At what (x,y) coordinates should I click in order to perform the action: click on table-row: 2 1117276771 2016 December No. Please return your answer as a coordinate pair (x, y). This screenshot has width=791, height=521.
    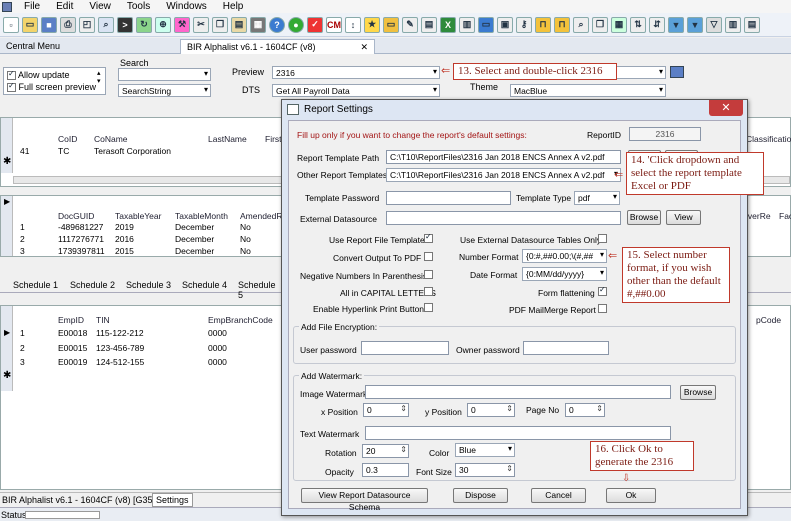
    Looking at the image, I should click on (141, 240).